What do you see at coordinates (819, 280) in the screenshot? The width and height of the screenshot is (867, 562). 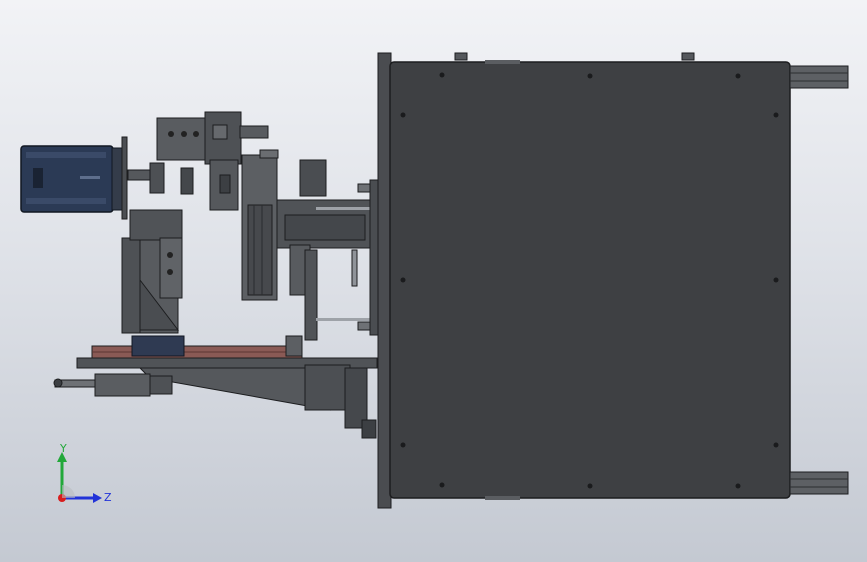 I see `right-extrusion-rails` at bounding box center [819, 280].